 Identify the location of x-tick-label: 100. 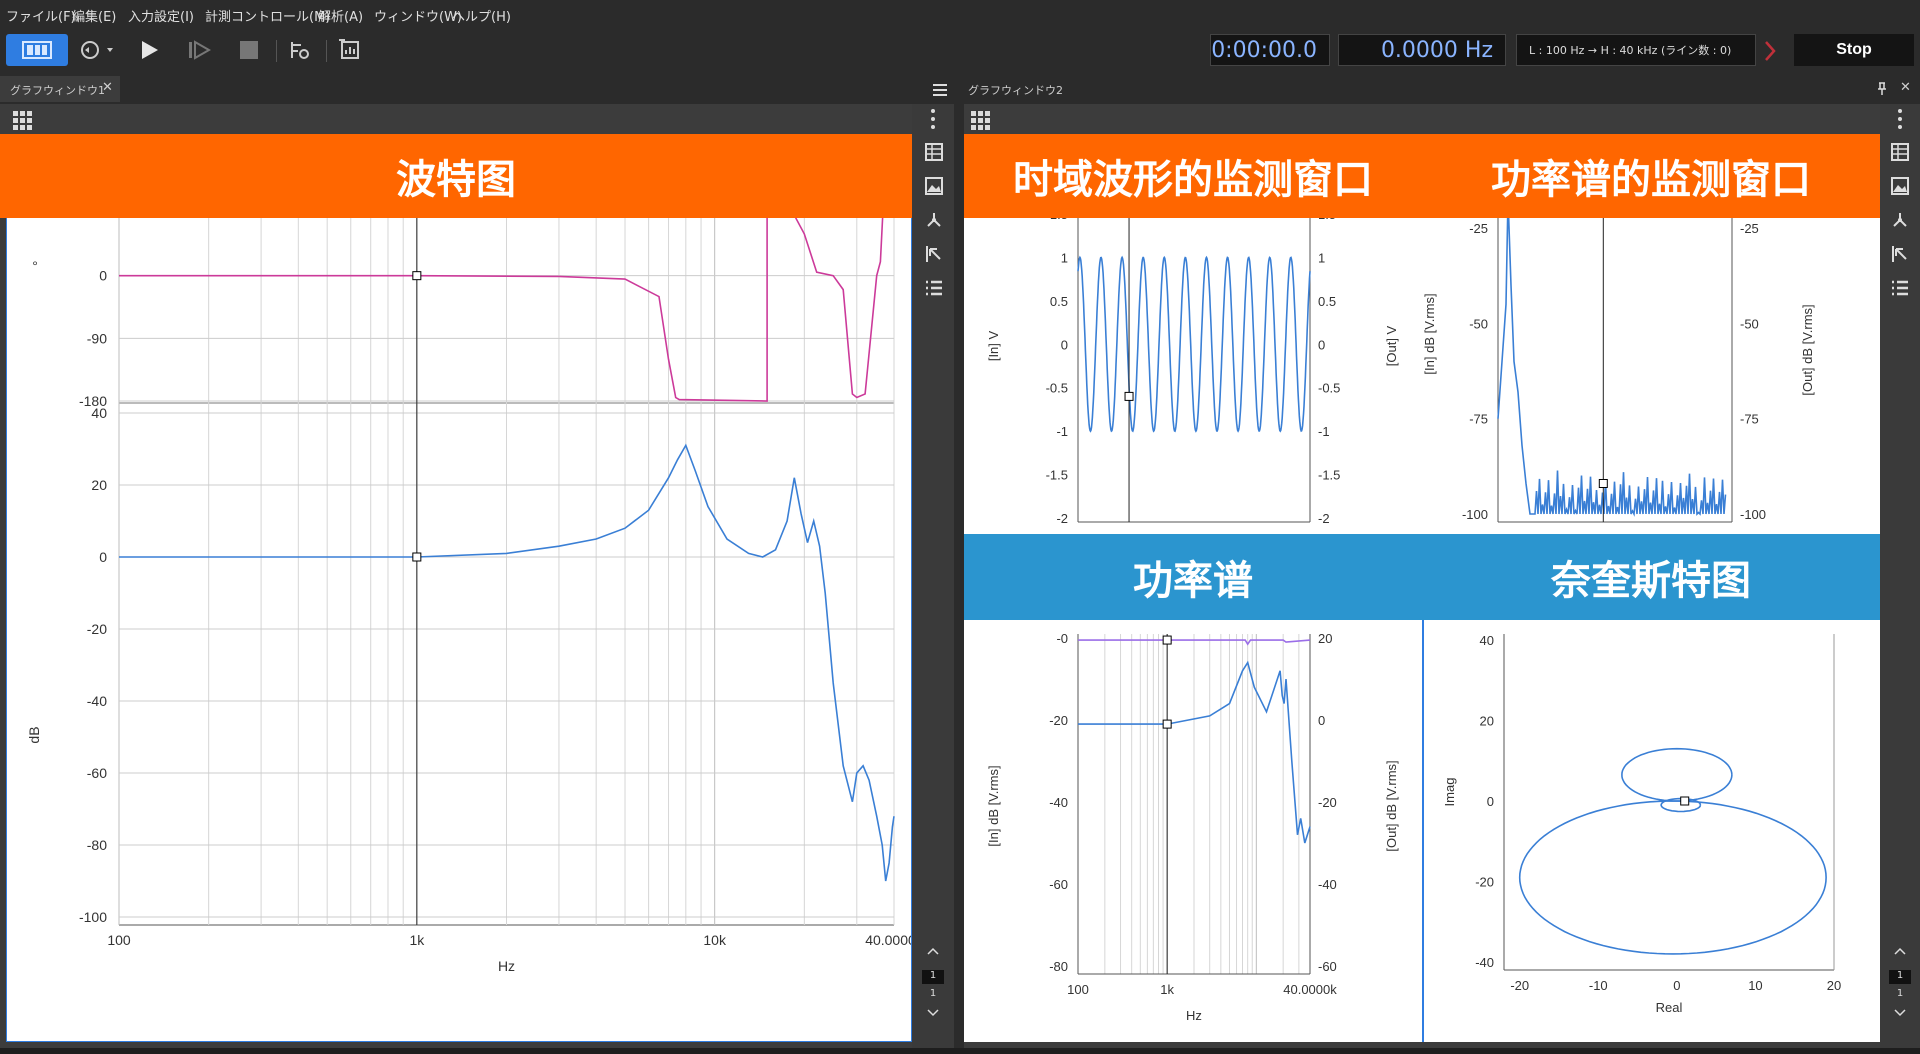
(119, 940).